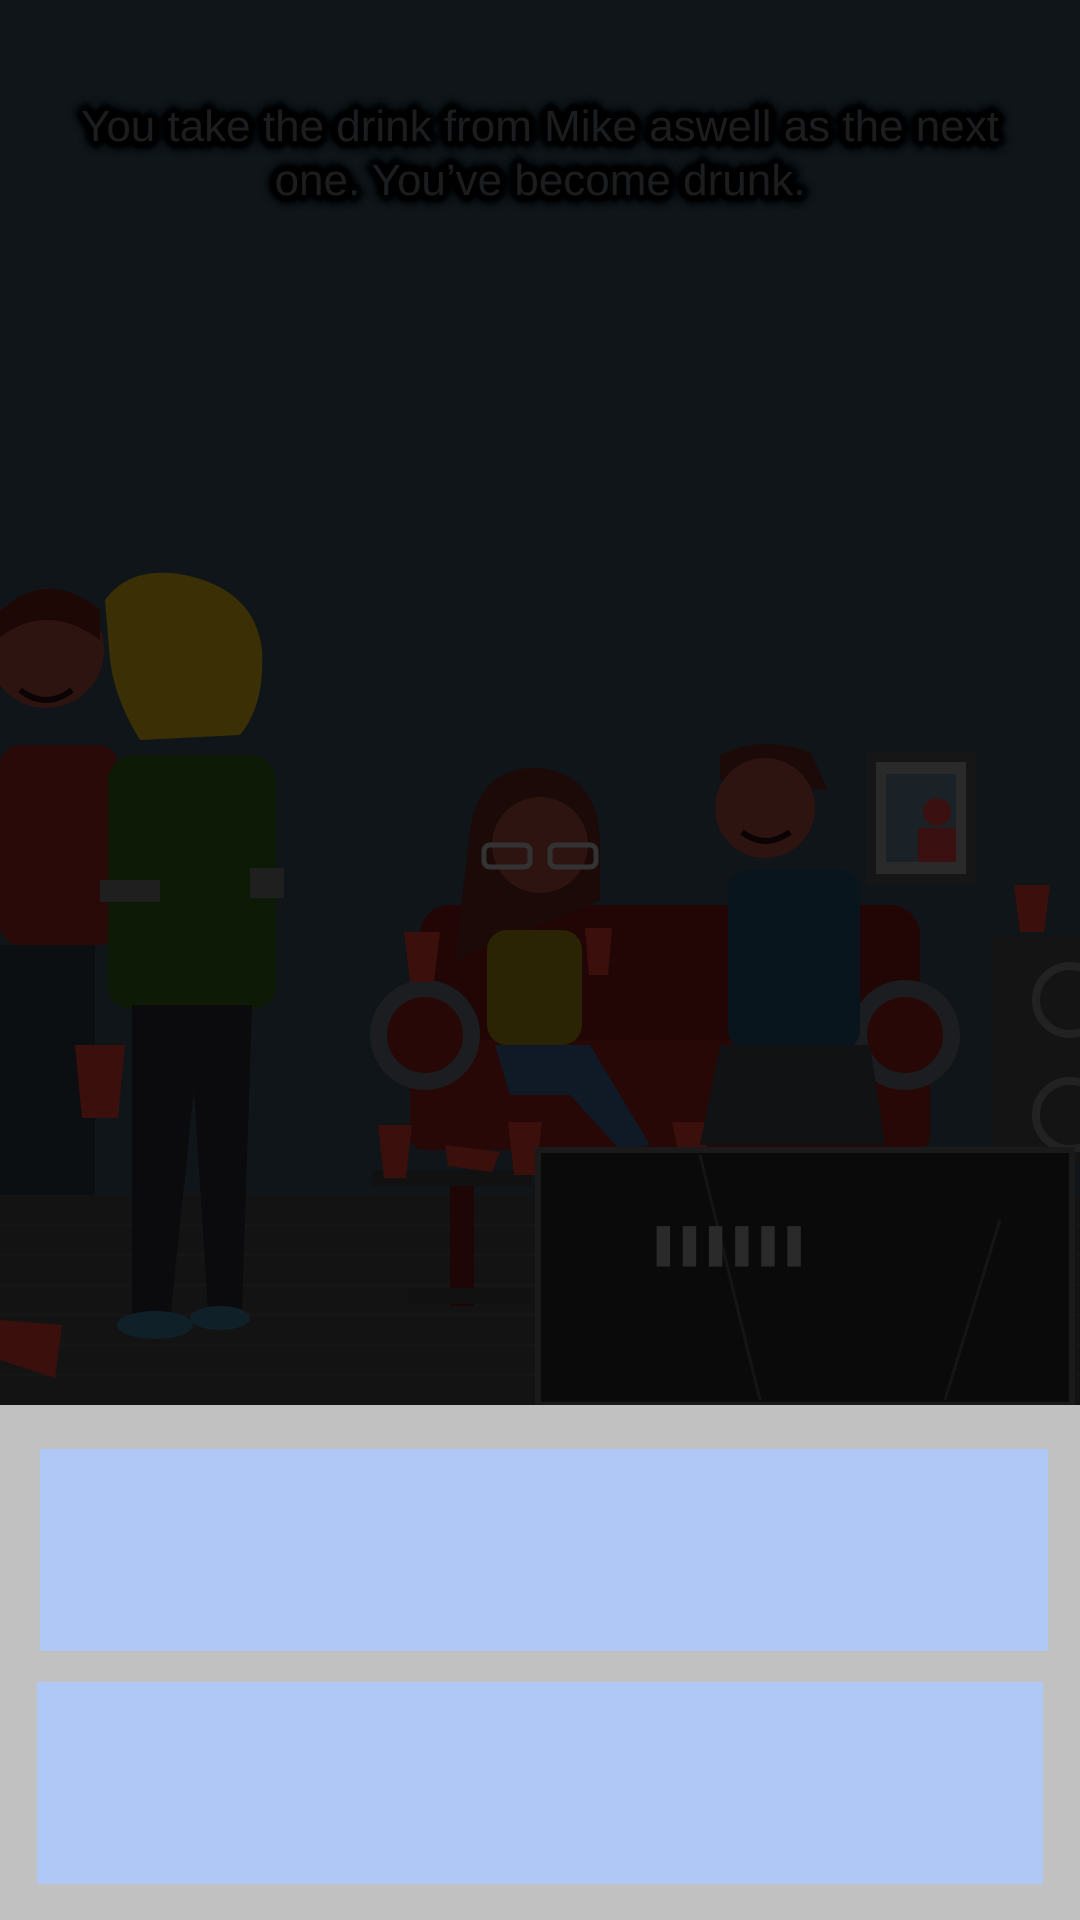  What do you see at coordinates (921, 818) in the screenshot?
I see `wall-picture-frame` at bounding box center [921, 818].